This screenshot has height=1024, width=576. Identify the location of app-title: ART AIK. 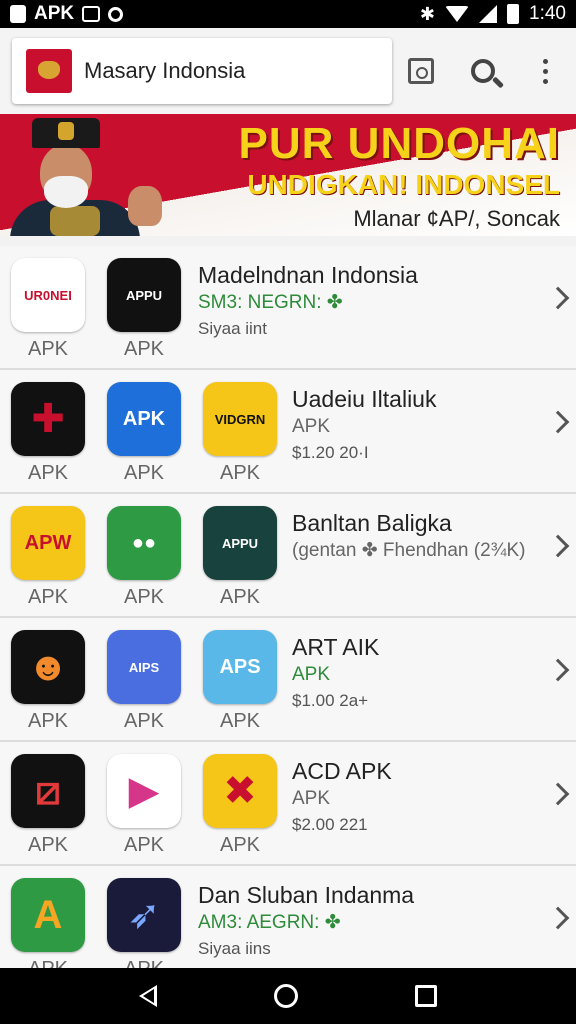
(336, 647).